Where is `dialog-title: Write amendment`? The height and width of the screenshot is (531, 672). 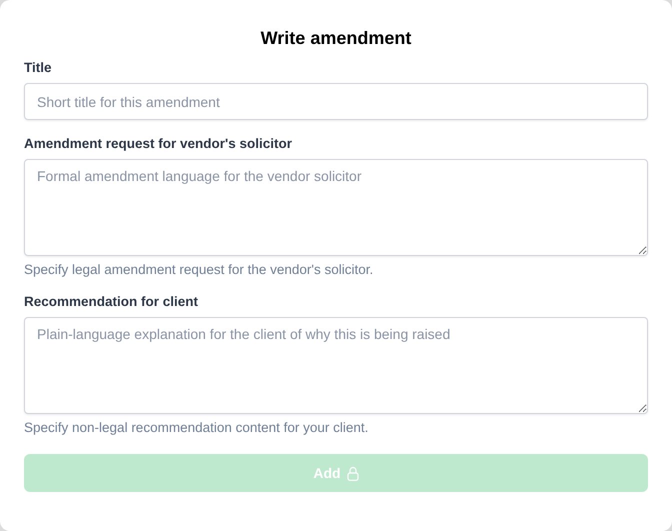
dialog-title: Write amendment is located at coordinates (336, 38).